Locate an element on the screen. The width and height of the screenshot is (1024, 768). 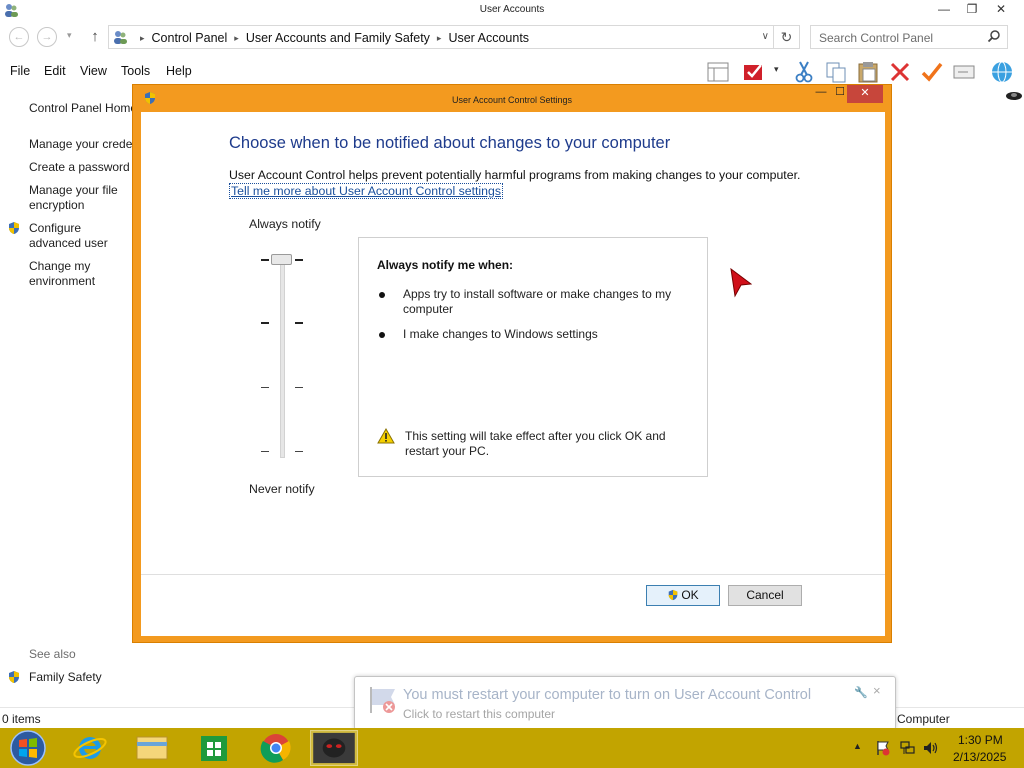
check-icon is located at coordinates (932, 72).